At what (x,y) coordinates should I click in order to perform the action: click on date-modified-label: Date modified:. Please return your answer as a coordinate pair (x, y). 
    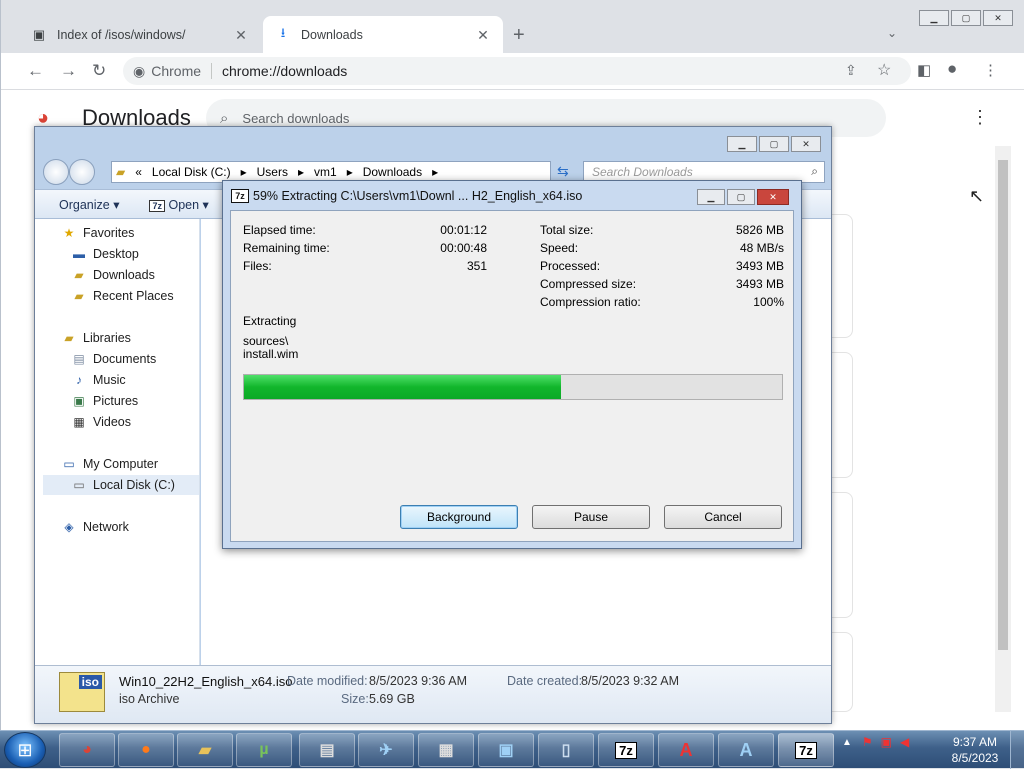
    Looking at the image, I should click on (327, 681).